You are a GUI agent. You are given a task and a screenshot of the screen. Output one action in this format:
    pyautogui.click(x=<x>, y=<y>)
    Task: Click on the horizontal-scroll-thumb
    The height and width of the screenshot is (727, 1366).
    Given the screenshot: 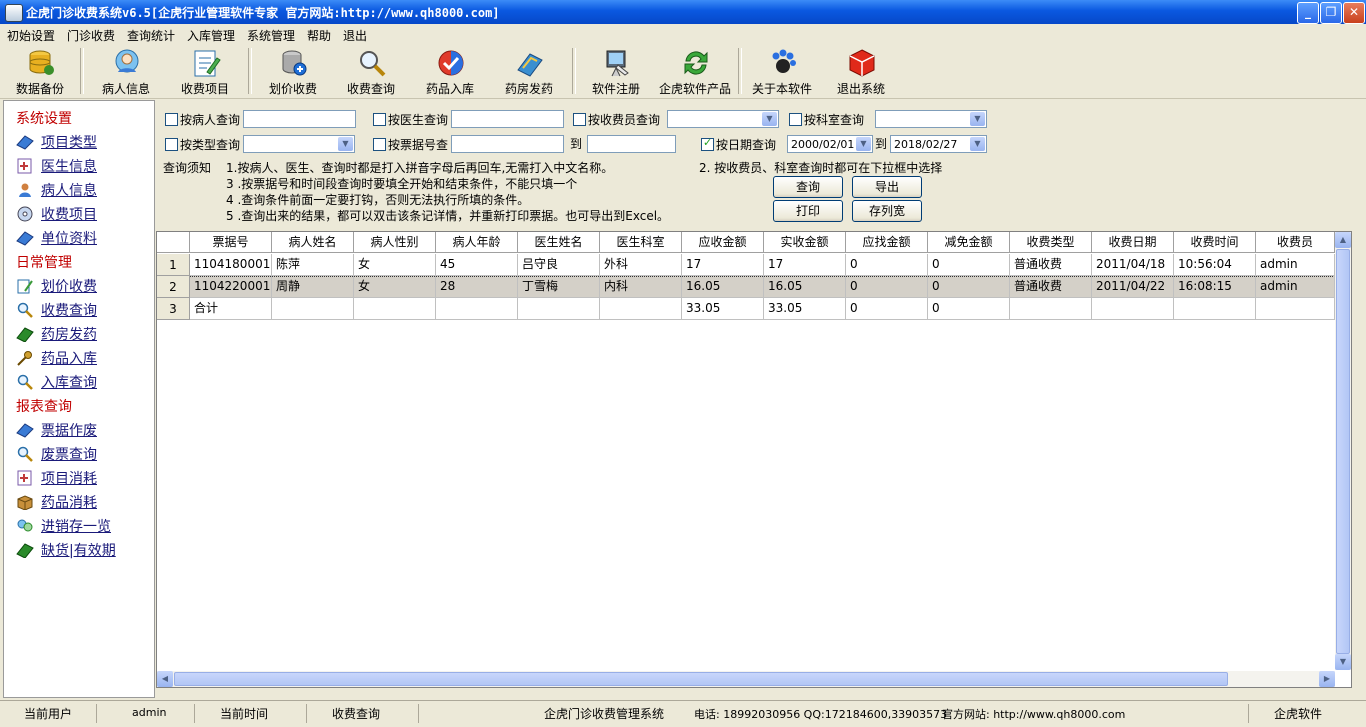 What is the action you would take?
    pyautogui.click(x=701, y=679)
    